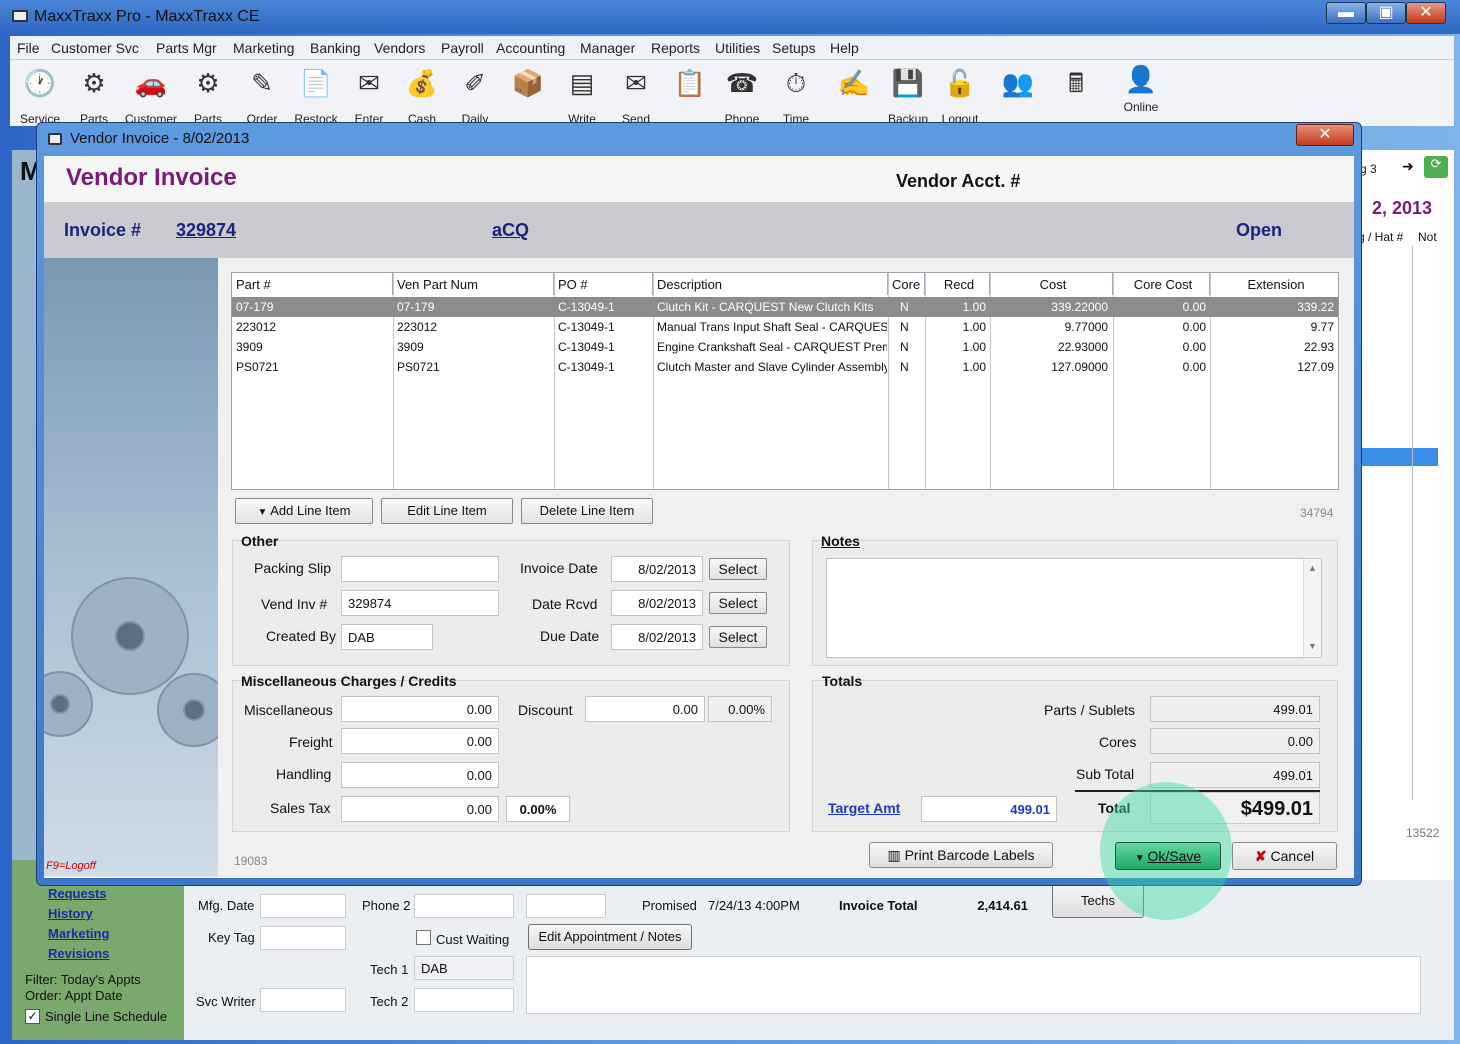 Image resolution: width=1460 pixels, height=1044 pixels. Describe the element at coordinates (1312, 646) in the screenshot. I see `scroll-down-icon: ▼` at that location.